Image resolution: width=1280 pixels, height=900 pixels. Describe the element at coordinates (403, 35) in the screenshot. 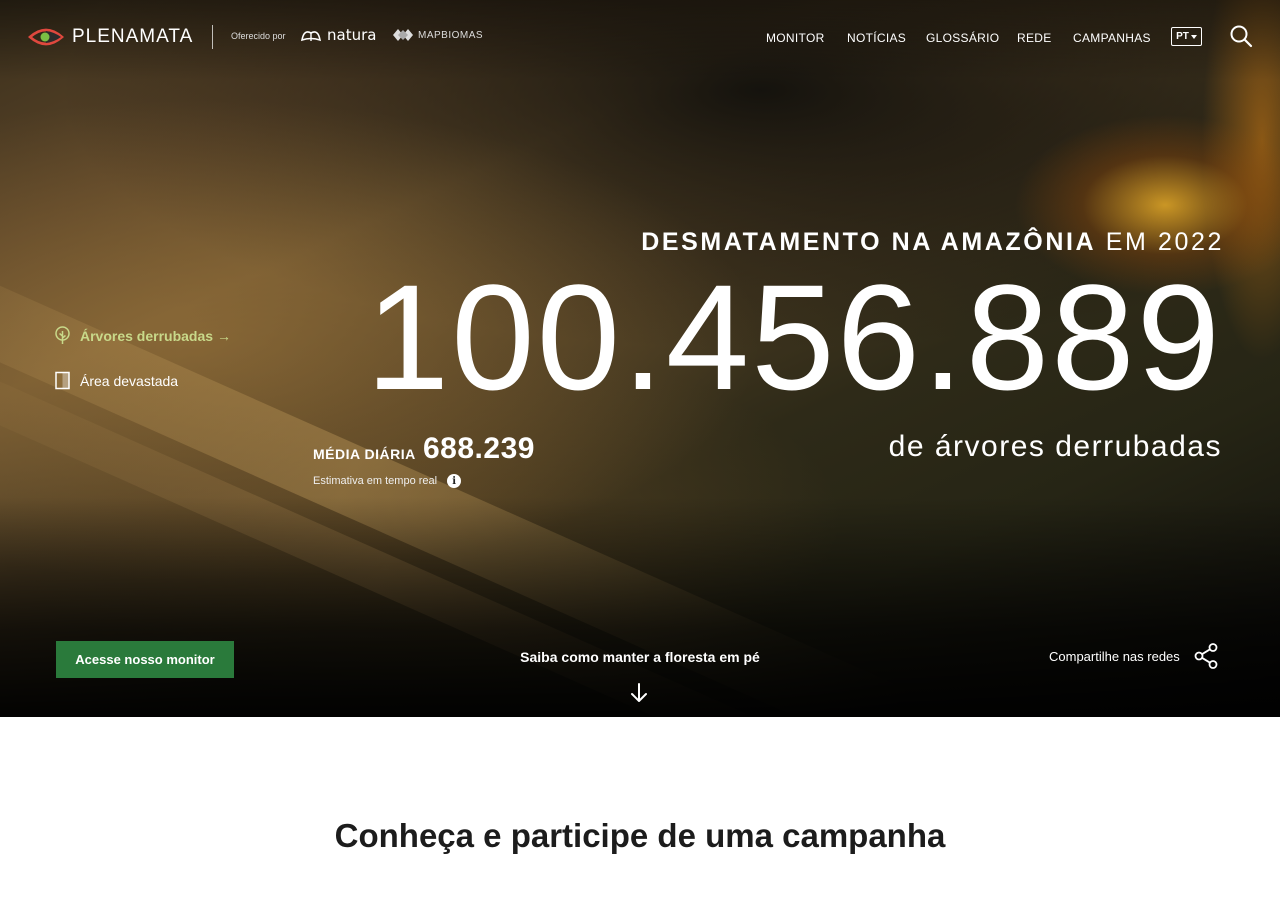

I see `mapbiomas-mark-icon` at that location.